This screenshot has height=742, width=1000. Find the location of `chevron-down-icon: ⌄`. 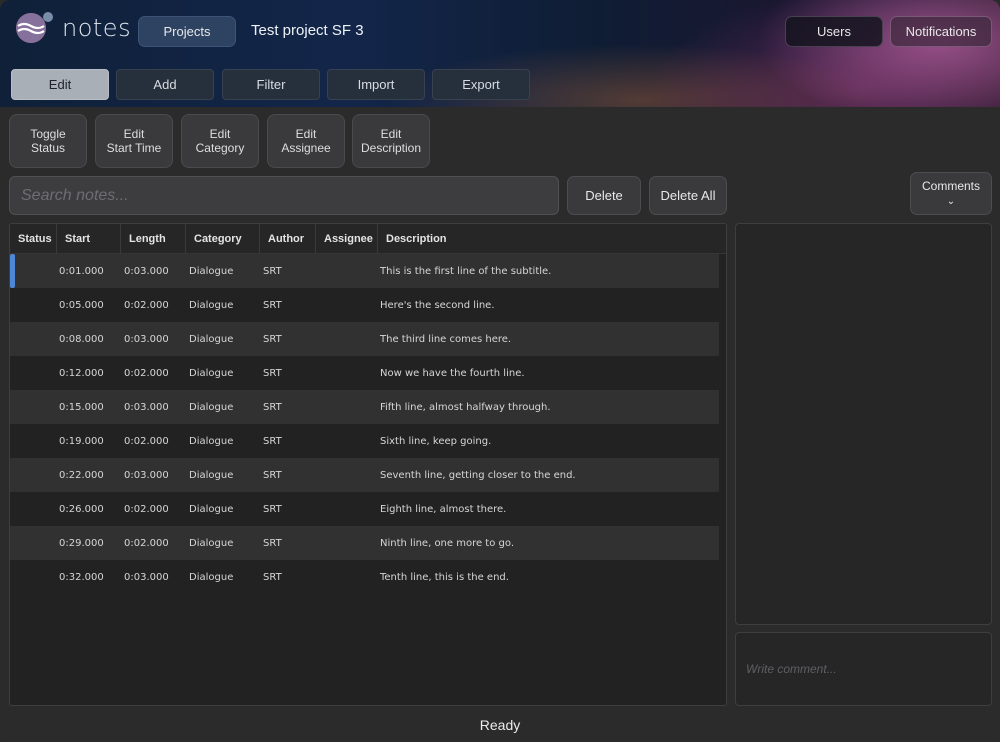

chevron-down-icon: ⌄ is located at coordinates (951, 201).